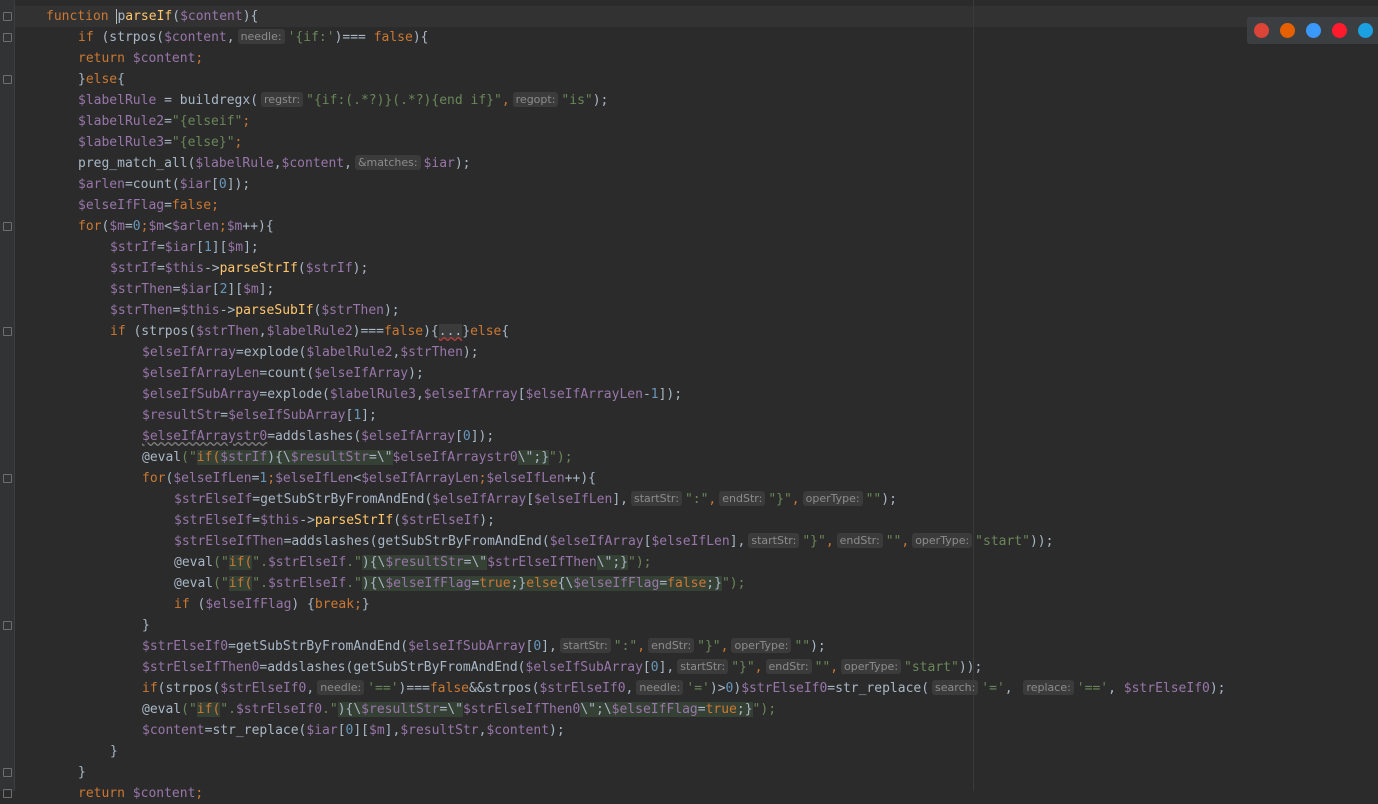 The width and height of the screenshot is (1378, 804). What do you see at coordinates (162, 457) in the screenshot?
I see `code-token: @eval` at bounding box center [162, 457].